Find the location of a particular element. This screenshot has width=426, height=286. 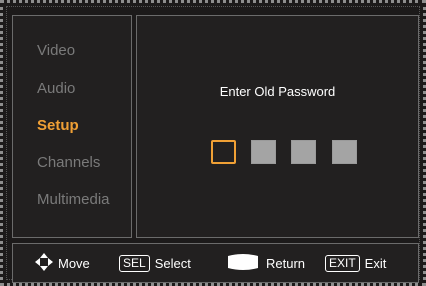

hint-return-label: Return is located at coordinates (286, 263).